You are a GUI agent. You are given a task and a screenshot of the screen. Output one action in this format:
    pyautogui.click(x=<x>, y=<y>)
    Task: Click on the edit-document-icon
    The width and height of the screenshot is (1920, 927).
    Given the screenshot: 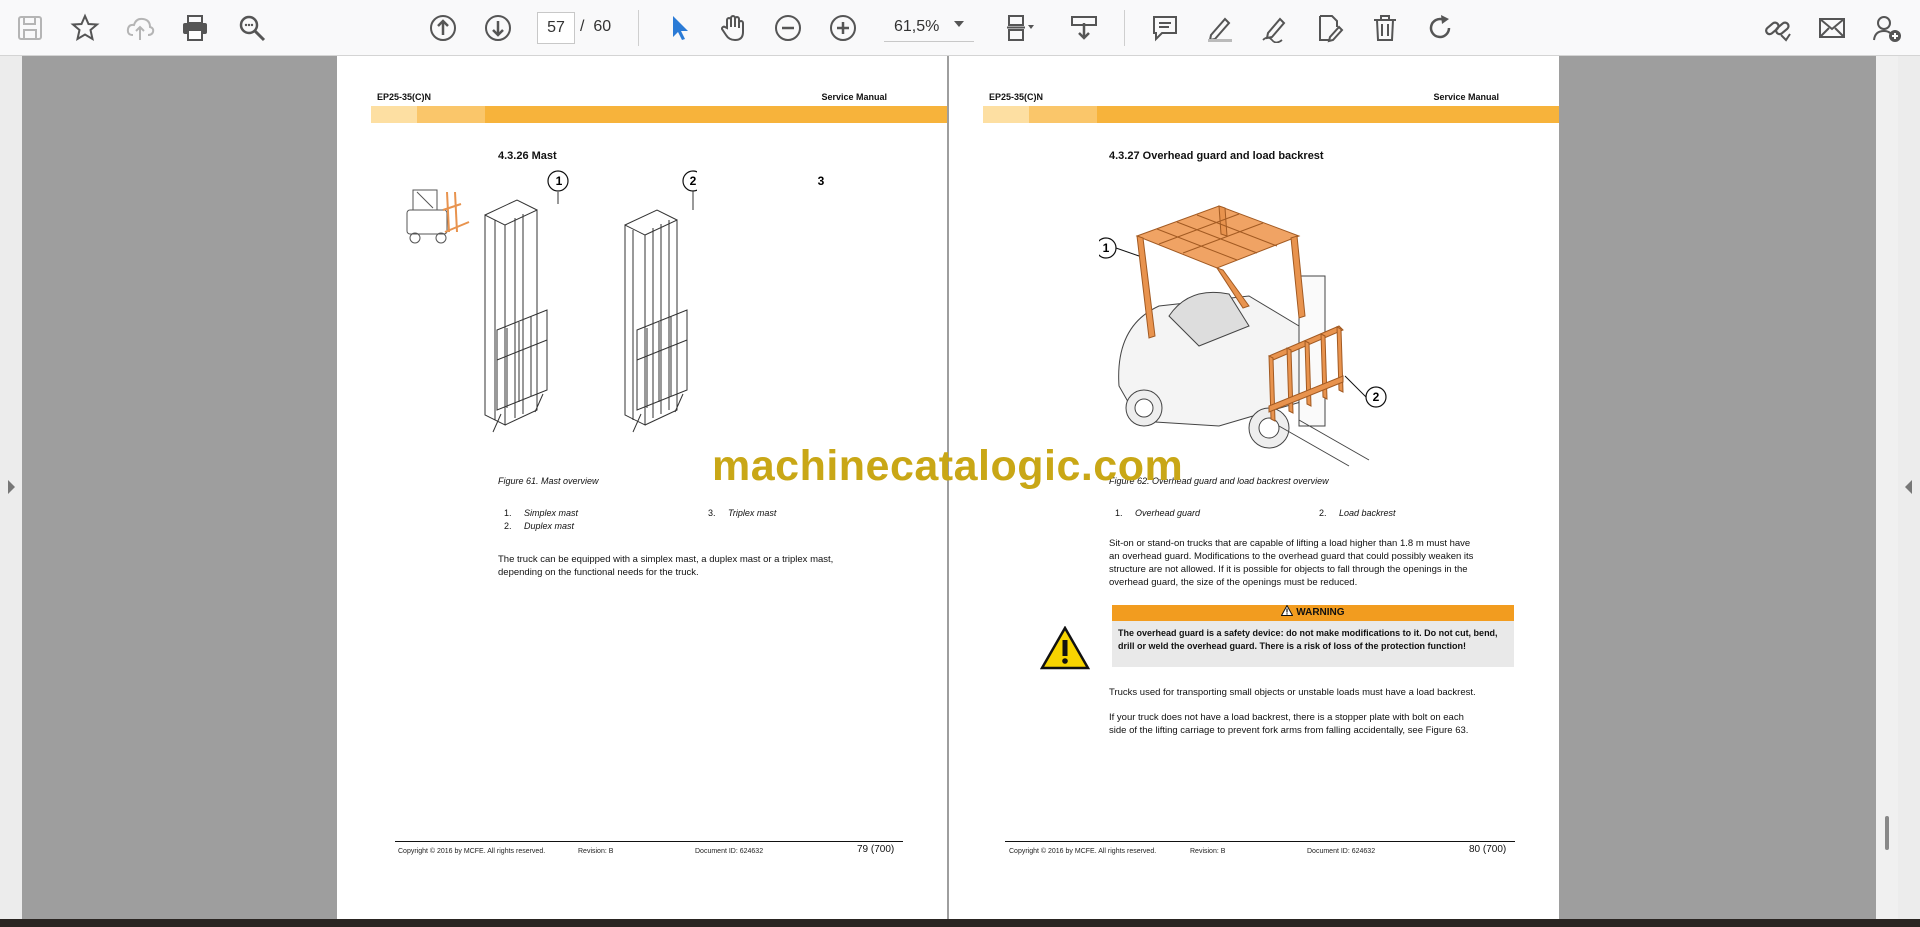 What is the action you would take?
    pyautogui.click(x=1330, y=28)
    